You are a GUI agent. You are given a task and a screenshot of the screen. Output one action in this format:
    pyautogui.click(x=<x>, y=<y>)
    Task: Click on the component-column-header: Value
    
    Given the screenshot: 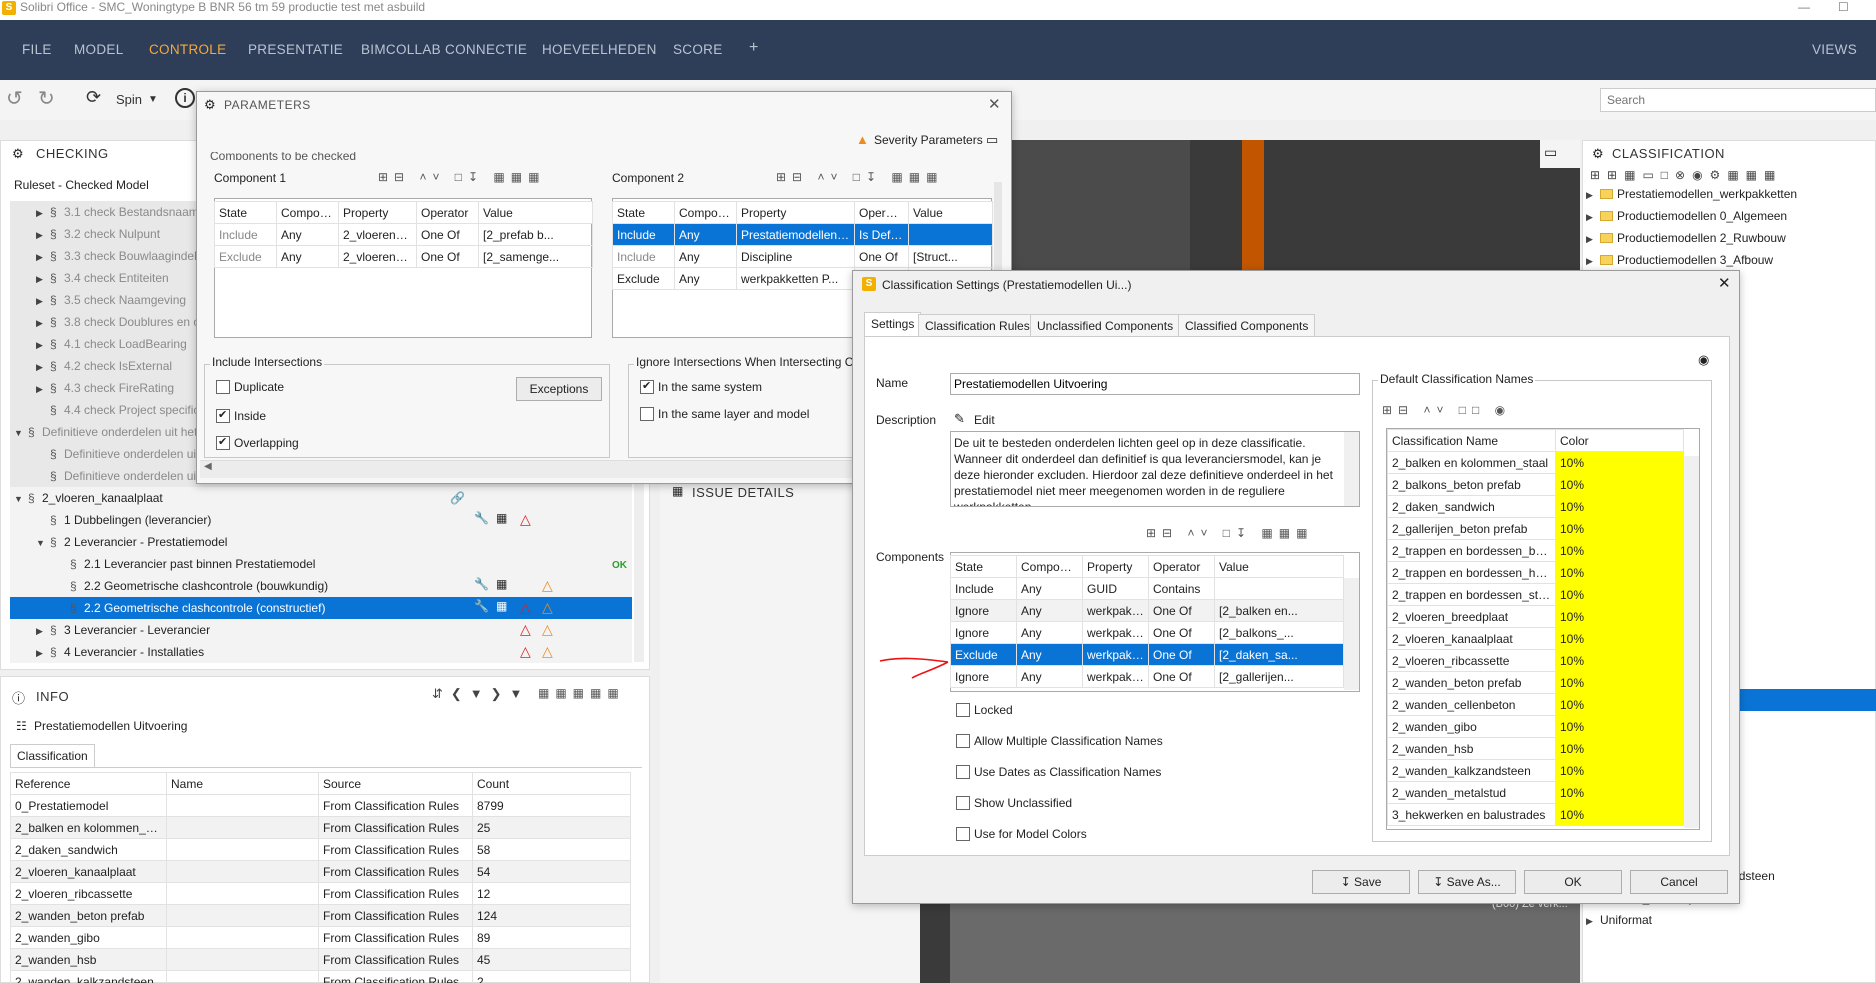 What is the action you would take?
    pyautogui.click(x=950, y=212)
    